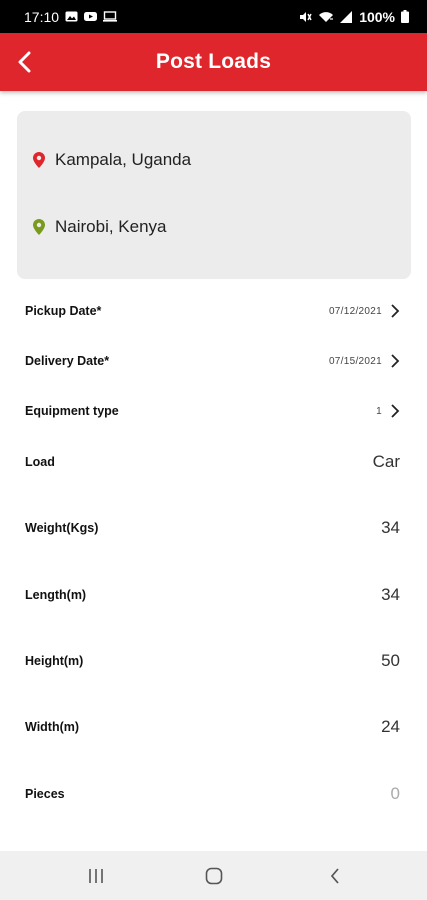 The height and width of the screenshot is (900, 427). What do you see at coordinates (212, 311) in the screenshot?
I see `pickup-date-row: Pickup Date* 07/12/2021` at bounding box center [212, 311].